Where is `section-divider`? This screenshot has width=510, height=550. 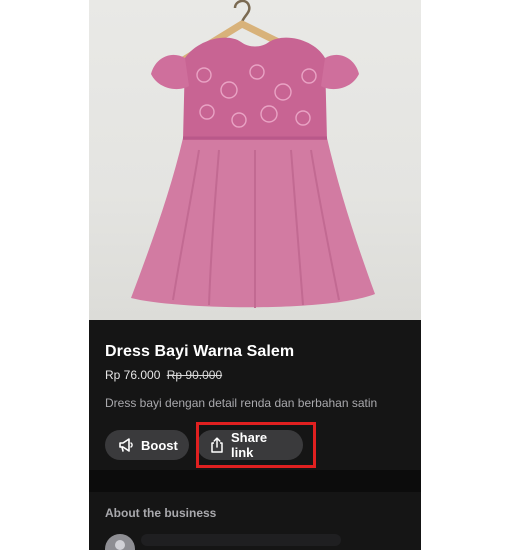 section-divider is located at coordinates (255, 481).